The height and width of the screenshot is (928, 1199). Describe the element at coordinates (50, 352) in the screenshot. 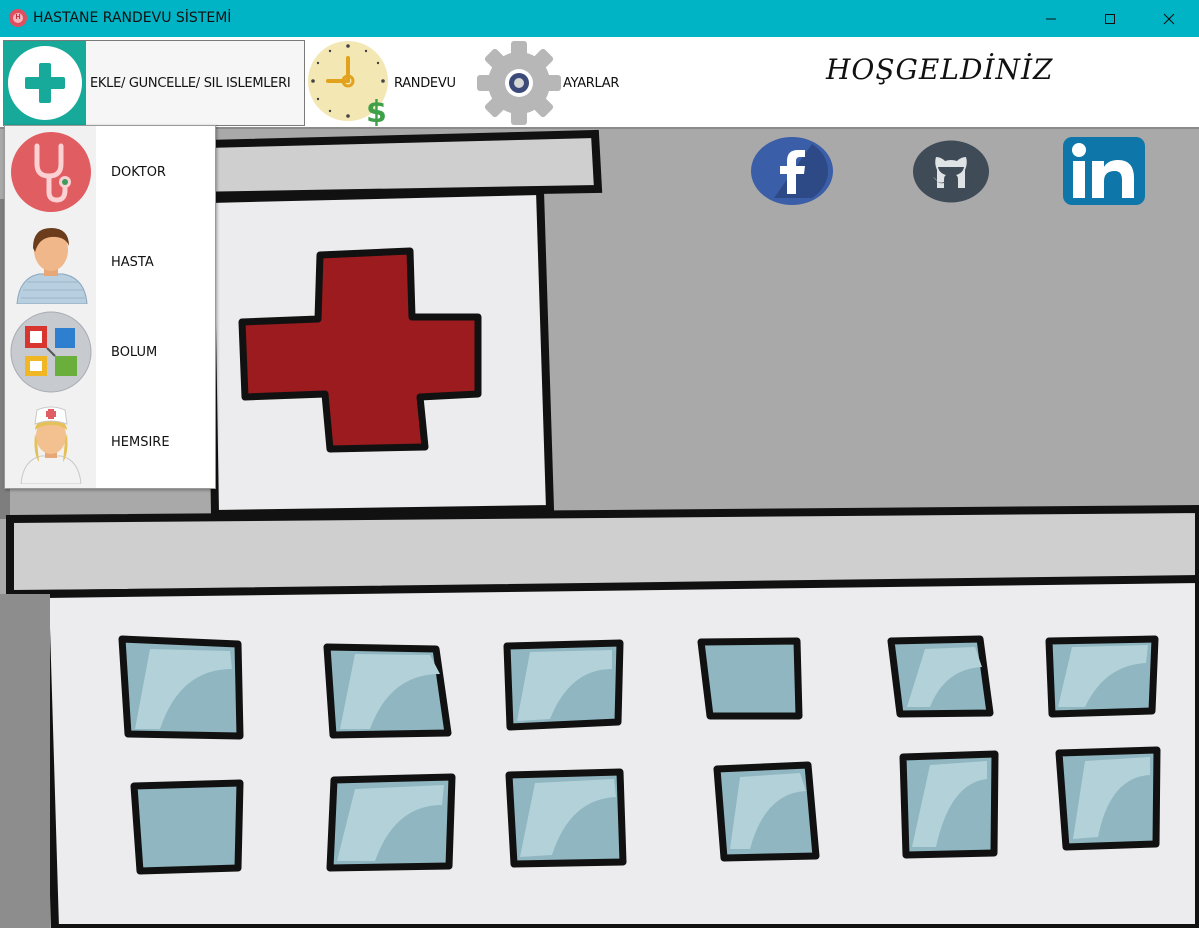

I see `department-icon` at that location.